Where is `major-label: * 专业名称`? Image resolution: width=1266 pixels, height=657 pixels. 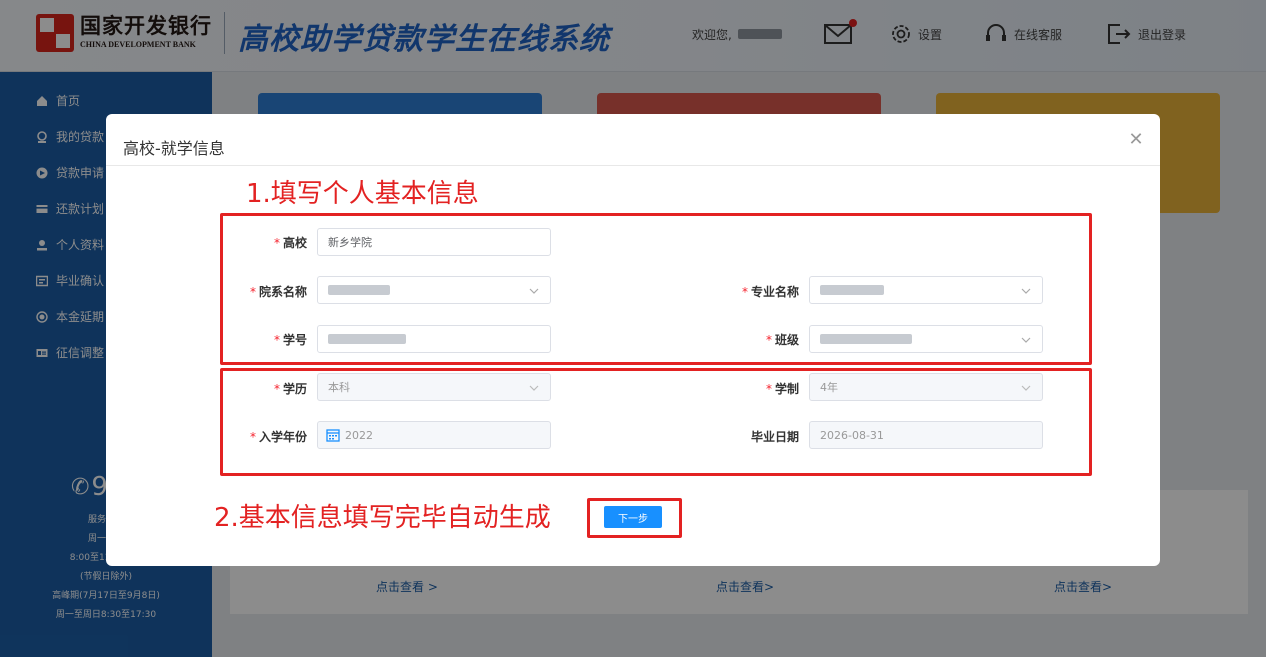 major-label: * 专业名称 is located at coordinates (770, 292).